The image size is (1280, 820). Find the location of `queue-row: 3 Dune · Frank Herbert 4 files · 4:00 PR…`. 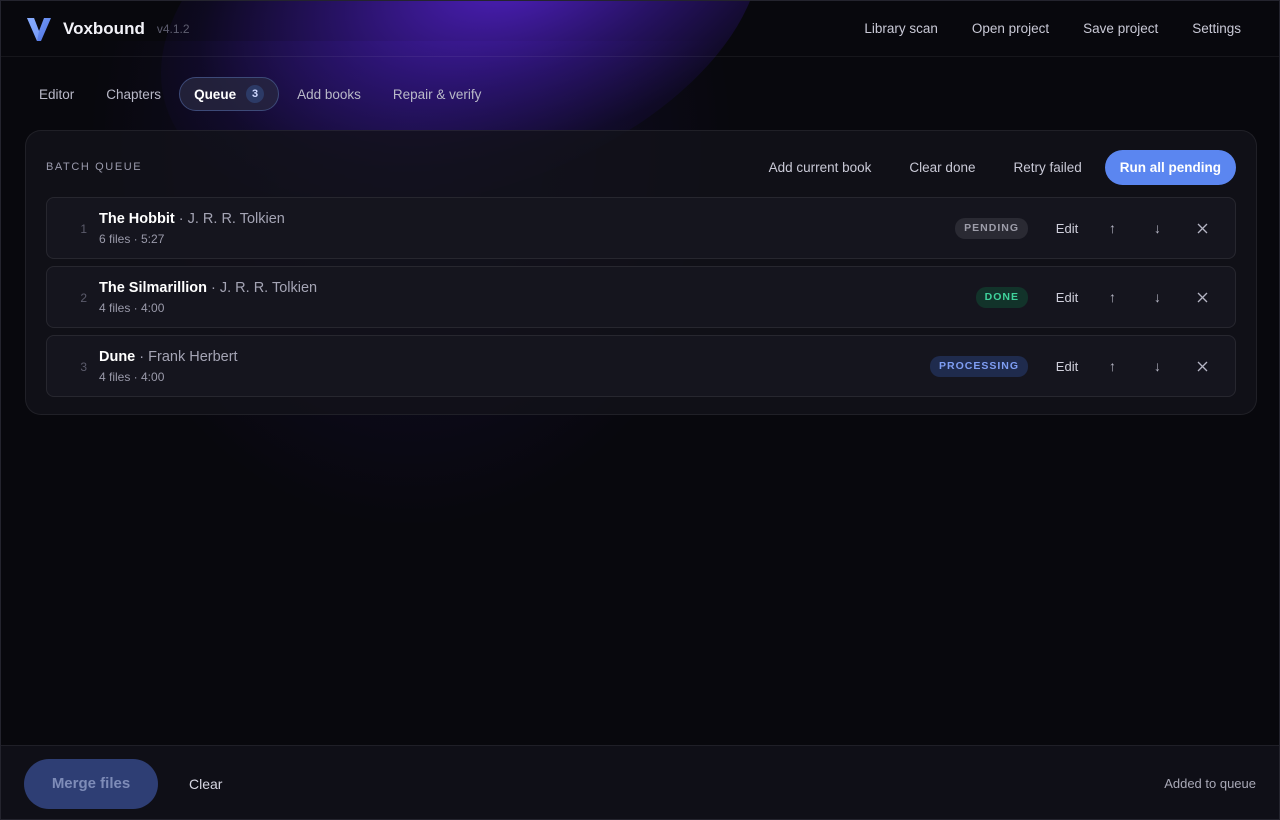

queue-row: 3 Dune · Frank Herbert 4 files · 4:00 PR… is located at coordinates (641, 366).